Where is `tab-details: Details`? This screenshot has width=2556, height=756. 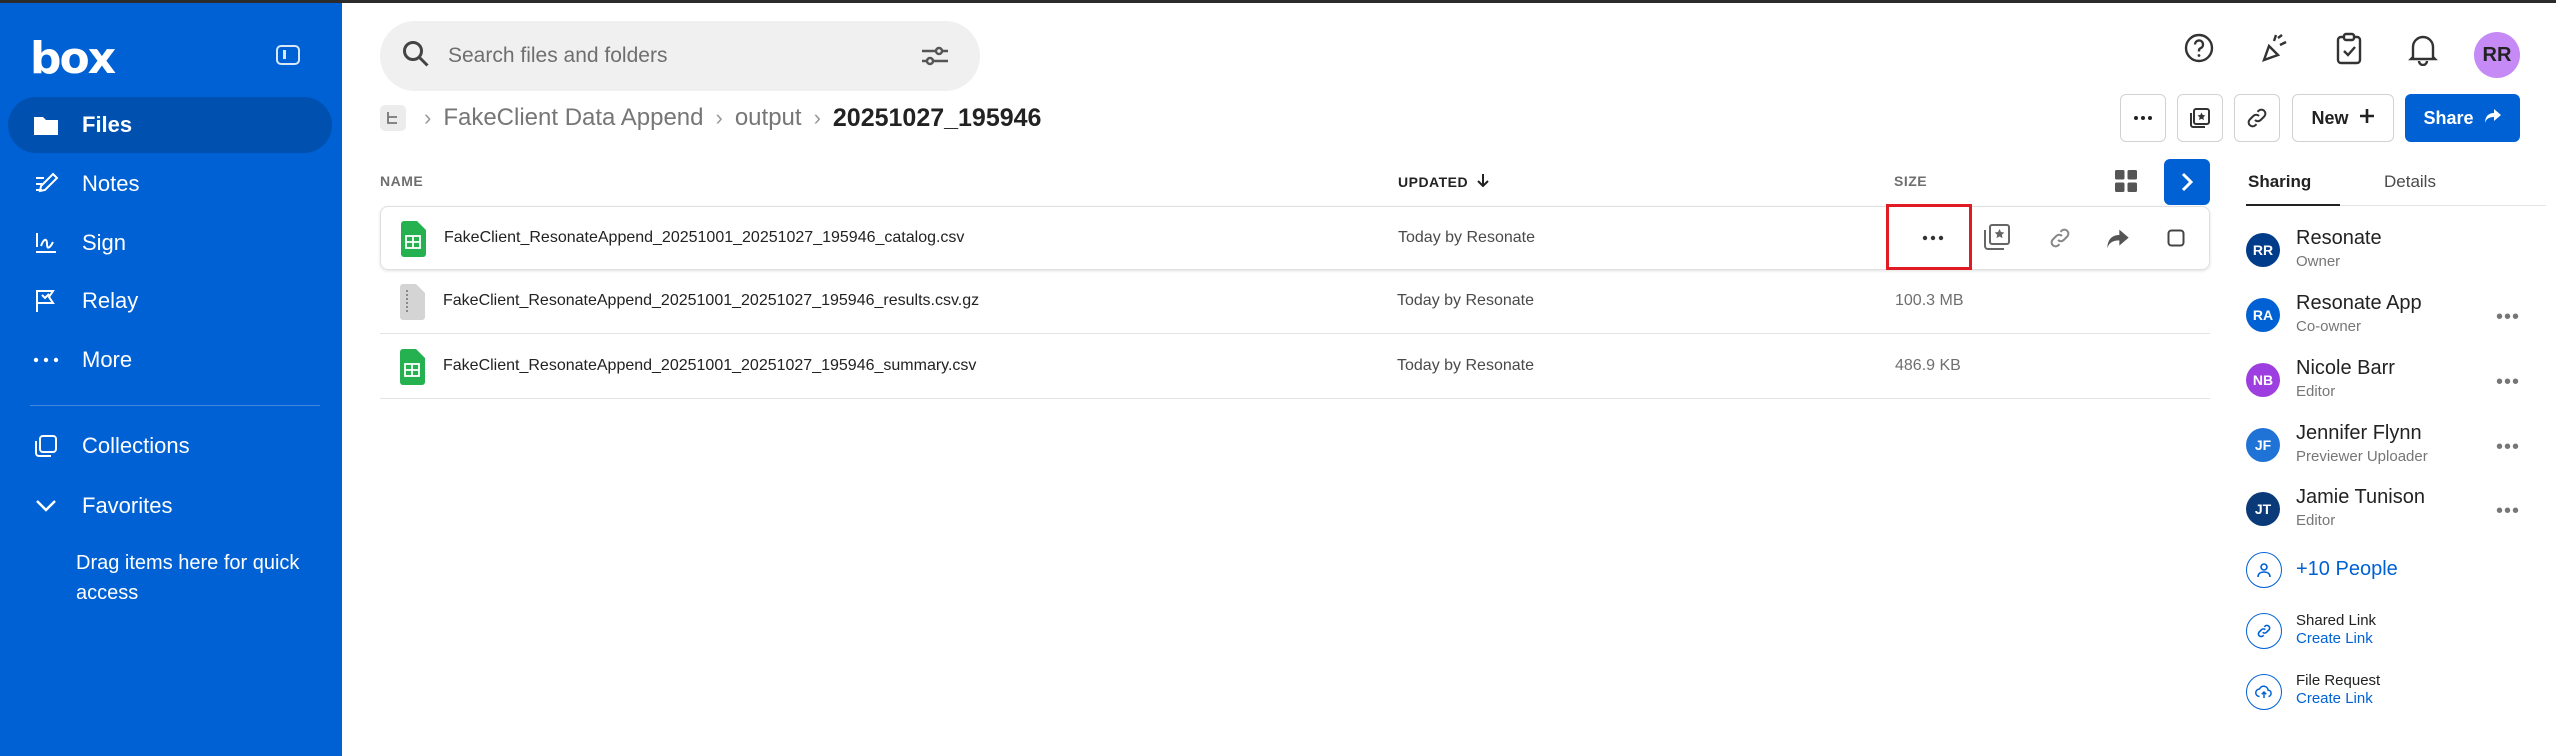 tab-details: Details is located at coordinates (2410, 182).